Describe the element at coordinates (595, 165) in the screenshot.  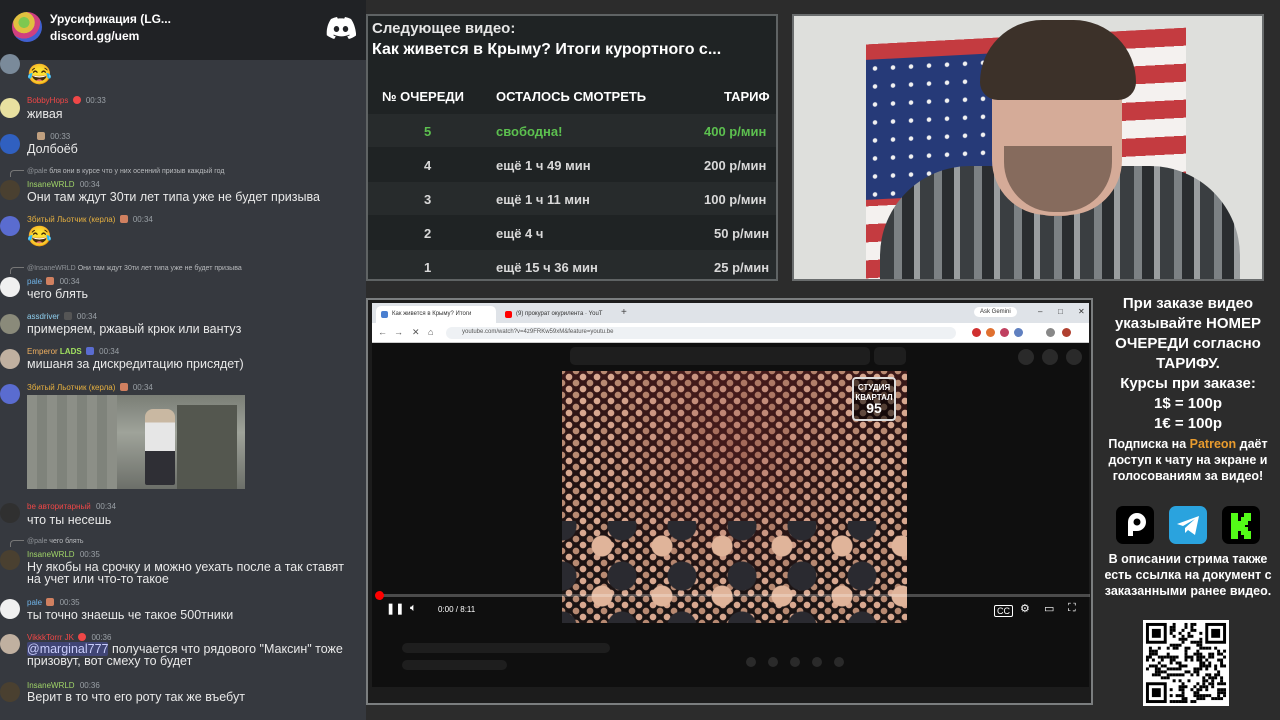
I see `queue-row: 4 ещё 1 ч 49 мин 200 р/мин` at that location.